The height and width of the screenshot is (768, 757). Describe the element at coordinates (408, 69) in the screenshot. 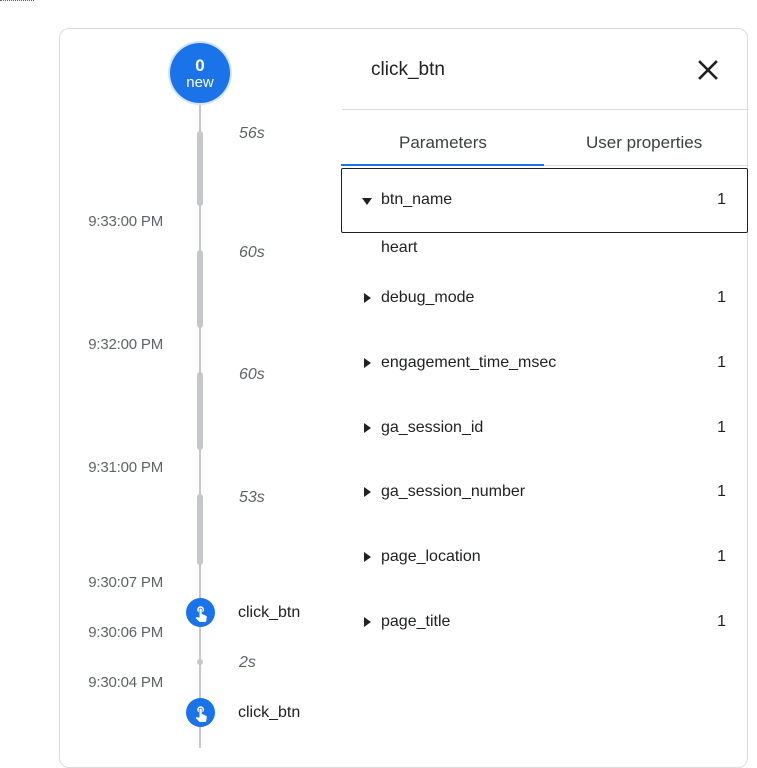

I see `panel-title: click_btn` at that location.